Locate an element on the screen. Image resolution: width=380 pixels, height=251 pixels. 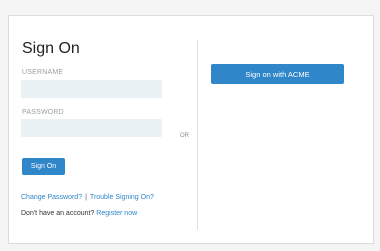
password-label: PASSWORD is located at coordinates (43, 112).